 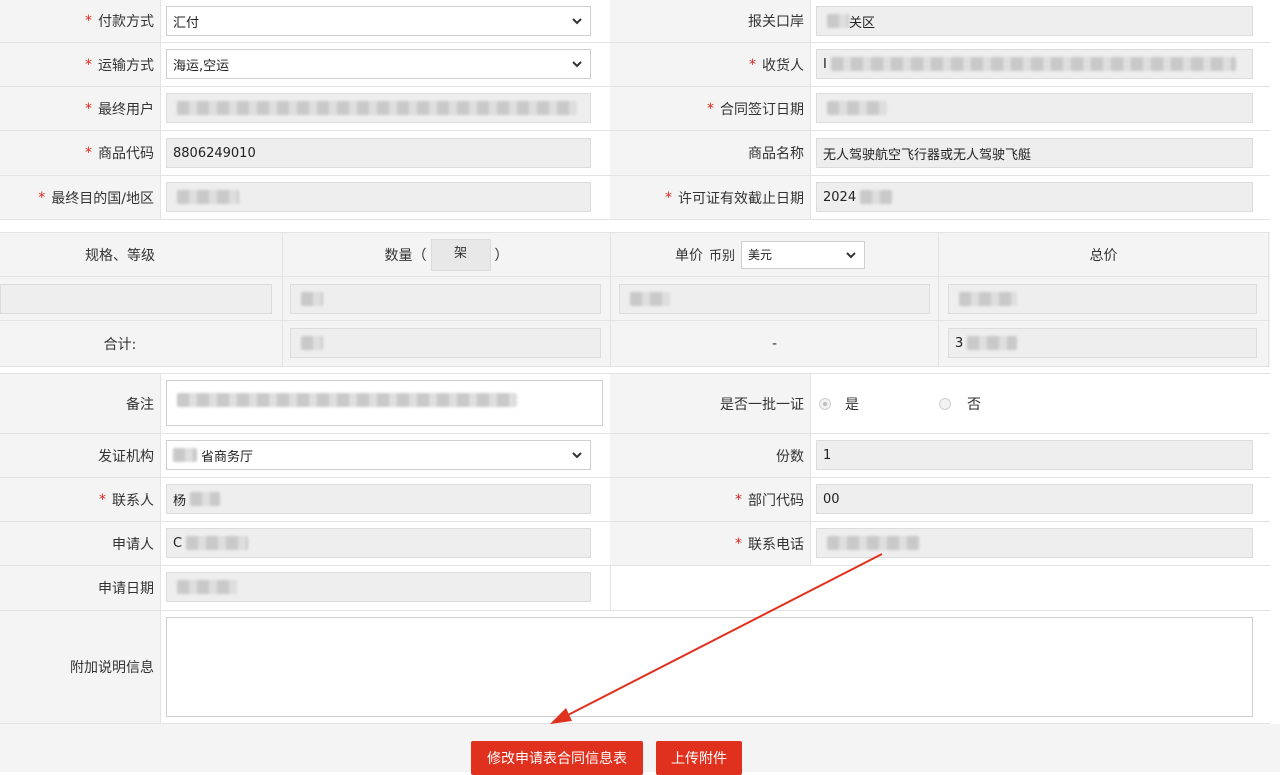 I want to click on row-payment: * 付款方式 汇付 报关口岸 关区, so click(x=635, y=21).